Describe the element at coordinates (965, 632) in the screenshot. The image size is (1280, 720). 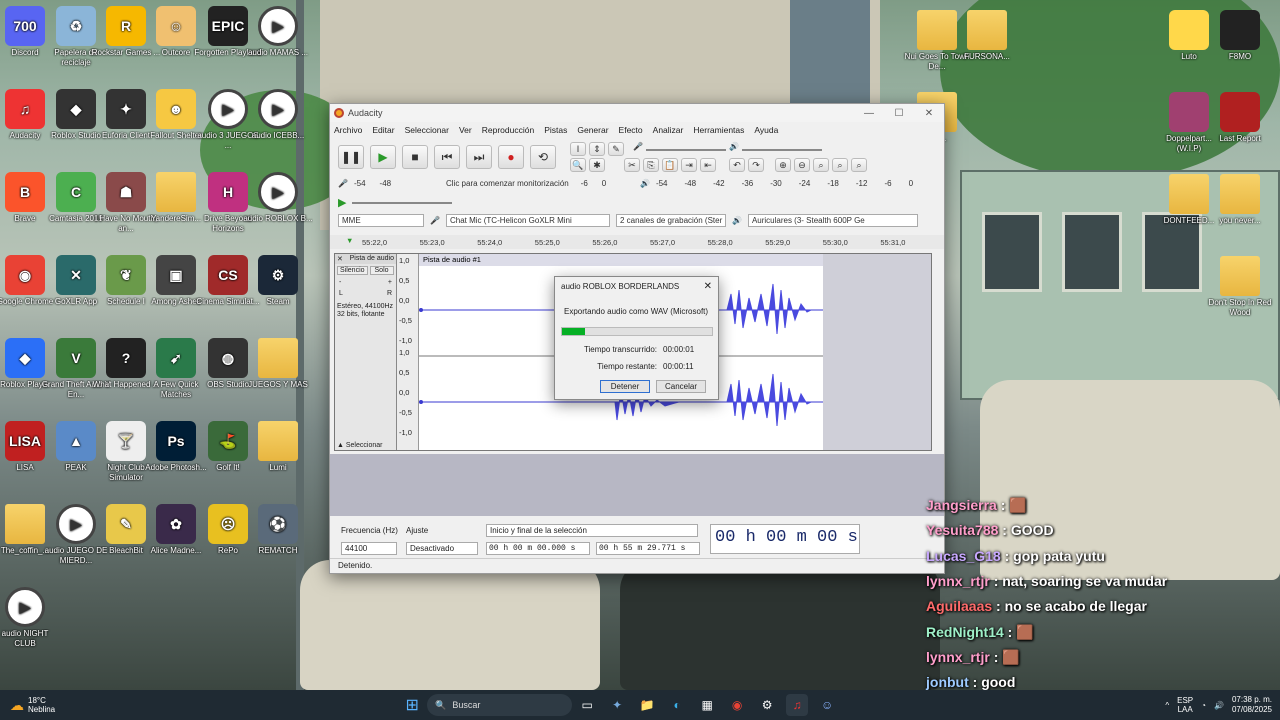
I see `chat-username: RedNight14` at that location.